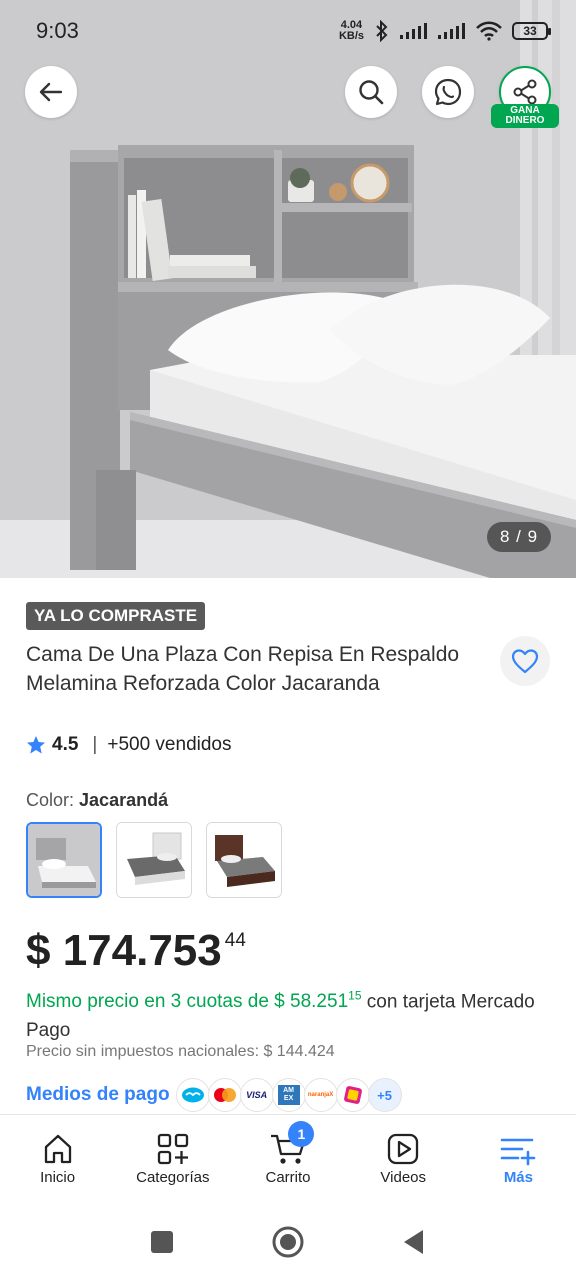  What do you see at coordinates (235, 940) in the screenshot?
I see `price-cents: 44` at bounding box center [235, 940].